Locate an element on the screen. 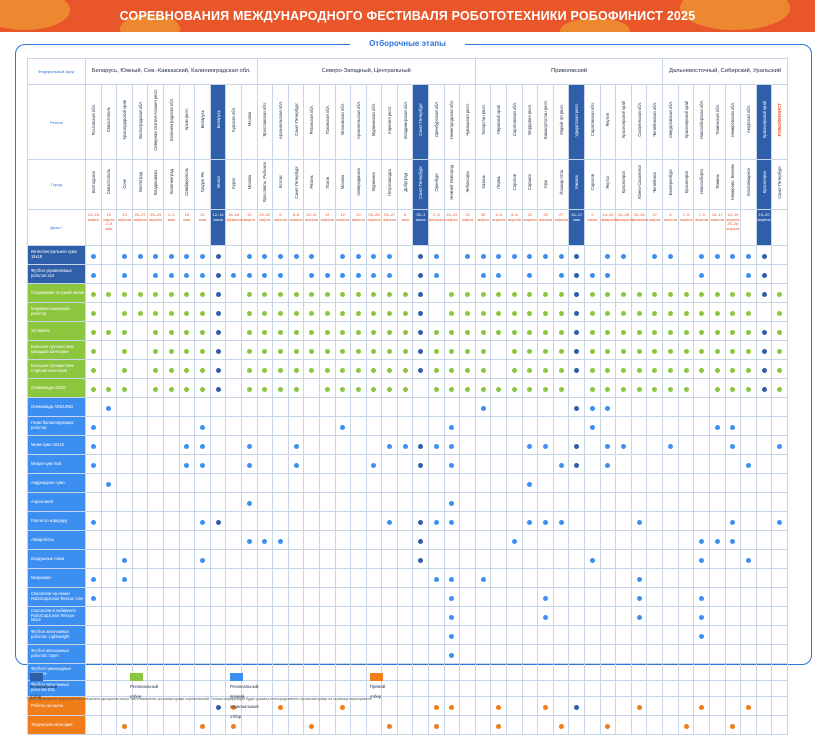 This screenshot has width=815, height=735. region-cell: Санкт-Петербург is located at coordinates (296, 122).